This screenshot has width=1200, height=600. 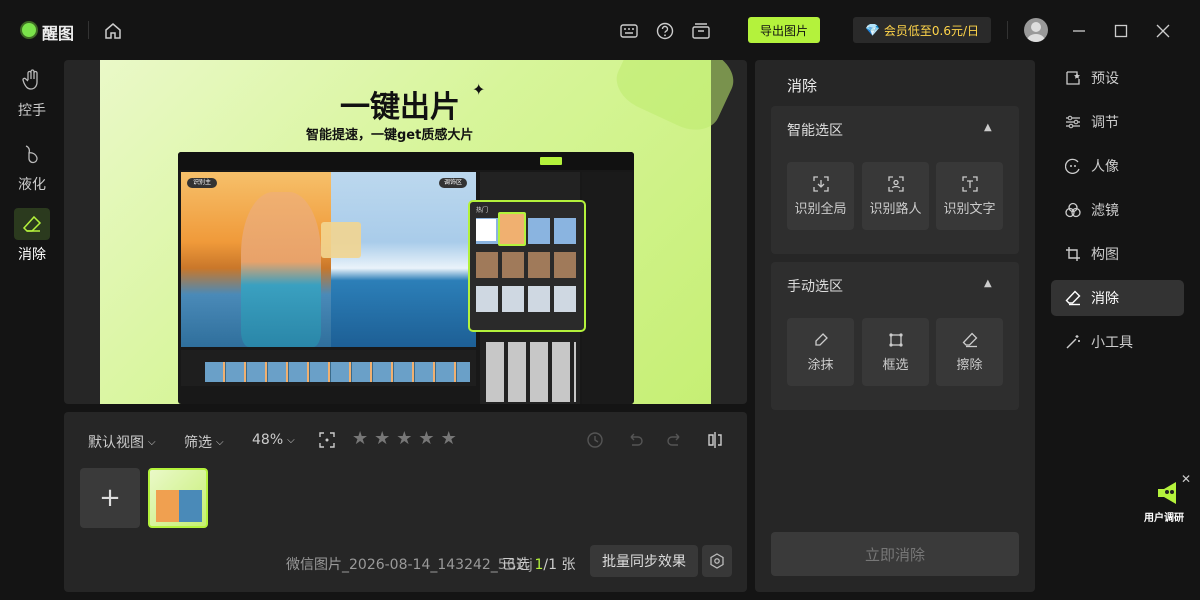 What do you see at coordinates (635, 440) in the screenshot?
I see `undo-icon` at bounding box center [635, 440].